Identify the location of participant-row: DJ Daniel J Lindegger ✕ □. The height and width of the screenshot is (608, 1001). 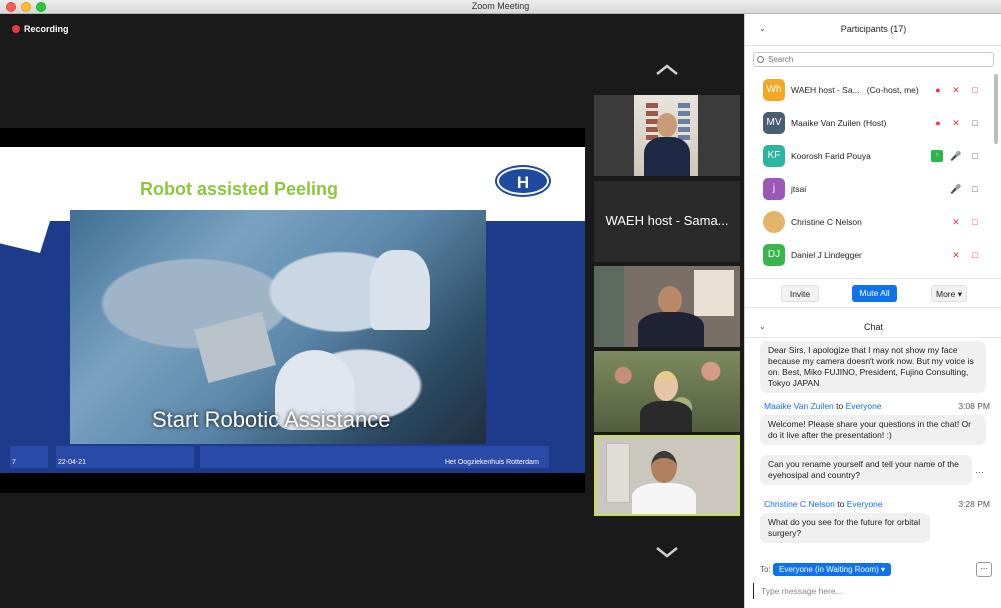
(873, 255).